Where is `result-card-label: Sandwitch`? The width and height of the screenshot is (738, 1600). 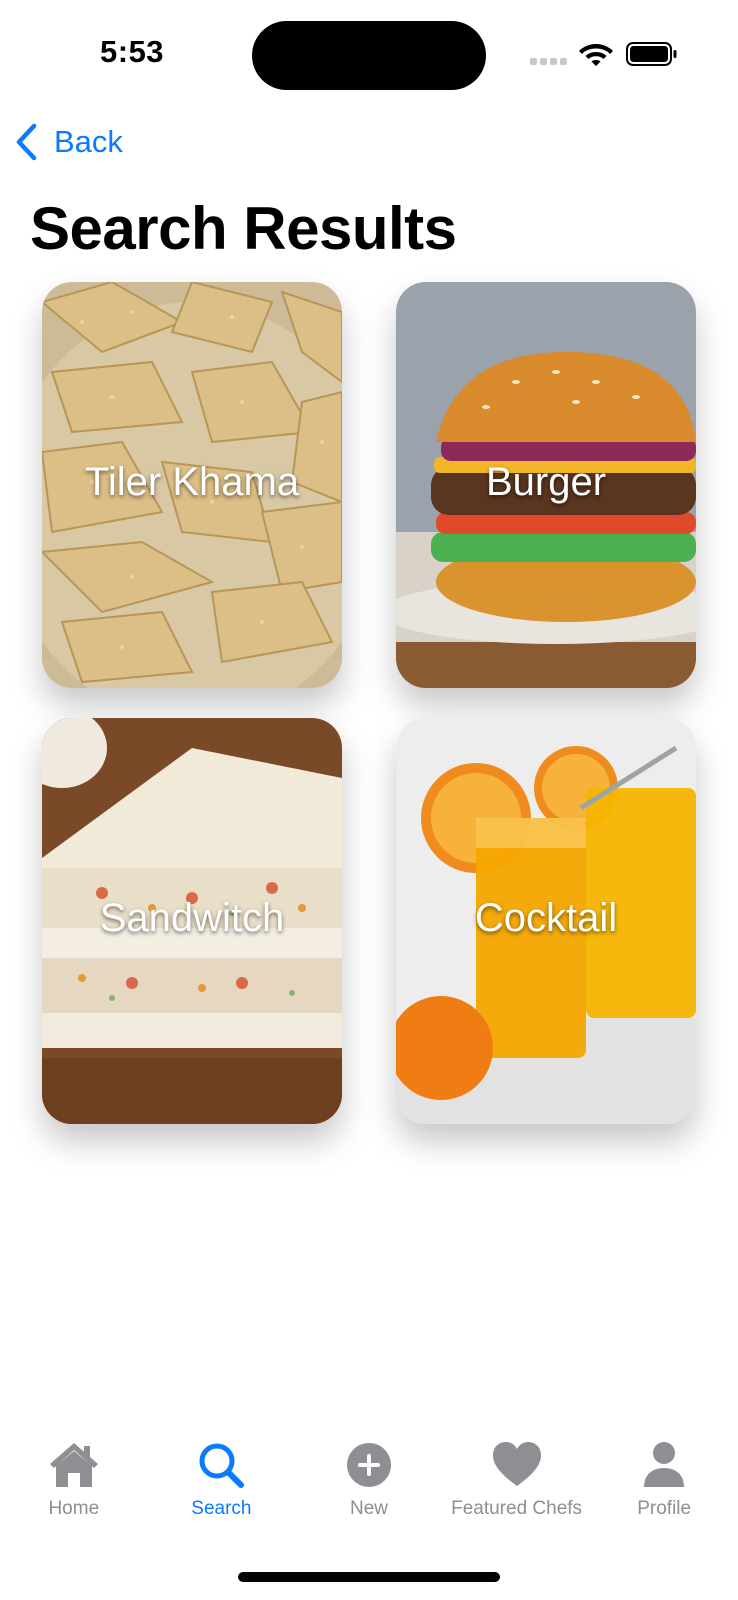 result-card-label: Sandwitch is located at coordinates (192, 918).